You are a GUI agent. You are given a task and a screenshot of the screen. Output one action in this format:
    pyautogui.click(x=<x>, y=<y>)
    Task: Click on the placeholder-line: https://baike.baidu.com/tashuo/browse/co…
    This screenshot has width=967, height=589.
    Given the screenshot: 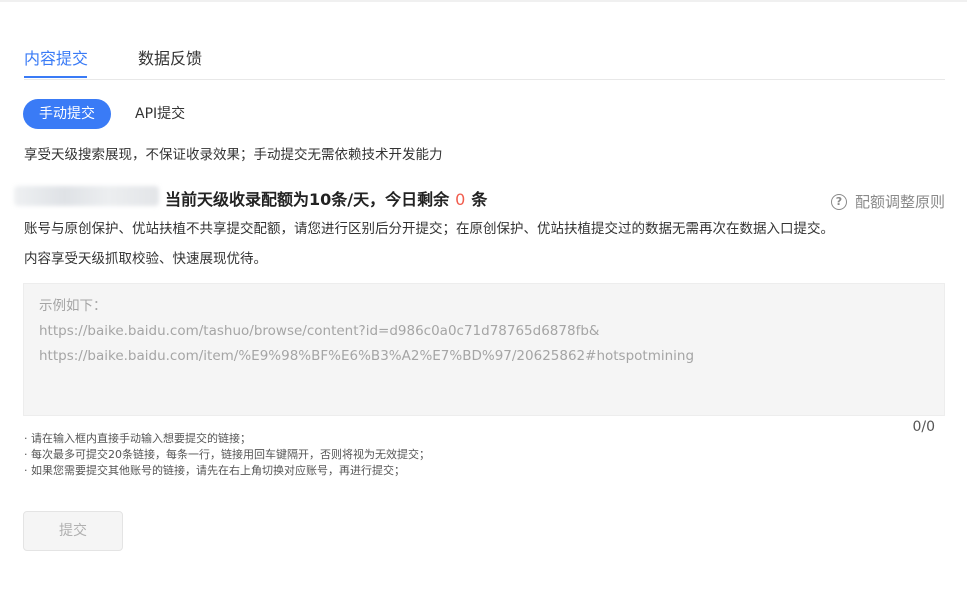 What is the action you would take?
    pyautogui.click(x=319, y=331)
    